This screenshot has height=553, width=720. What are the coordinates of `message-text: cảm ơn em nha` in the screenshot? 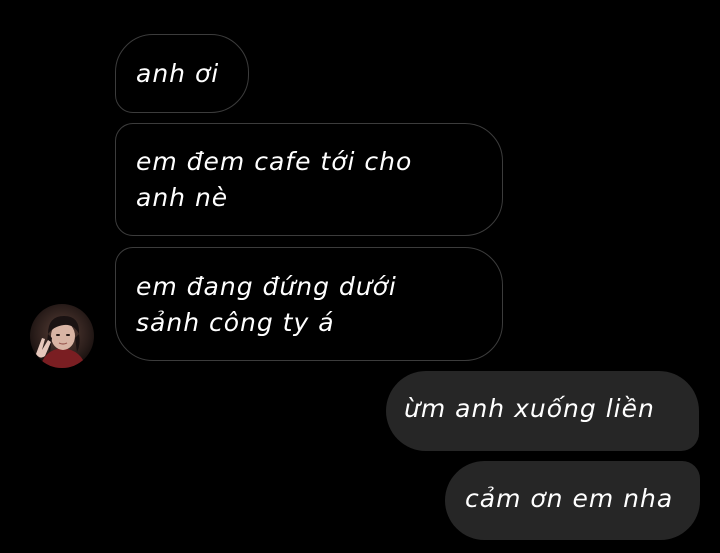 It's located at (569, 498).